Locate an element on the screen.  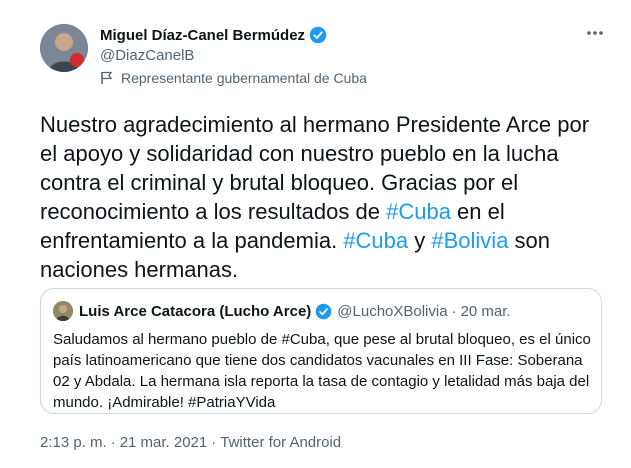
author-avatar is located at coordinates (64, 48).